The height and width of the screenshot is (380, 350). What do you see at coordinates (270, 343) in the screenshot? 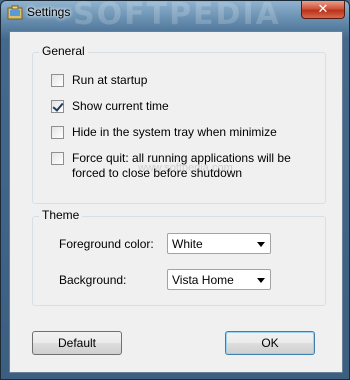
I see `ok-button: OK` at bounding box center [270, 343].